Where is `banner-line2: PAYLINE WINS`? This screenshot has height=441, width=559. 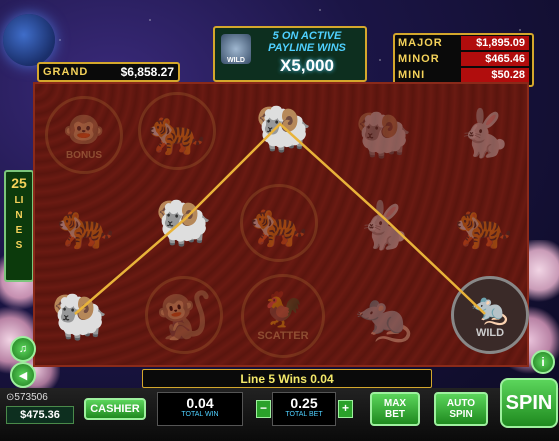 banner-line2: PAYLINE WINS is located at coordinates (307, 48).